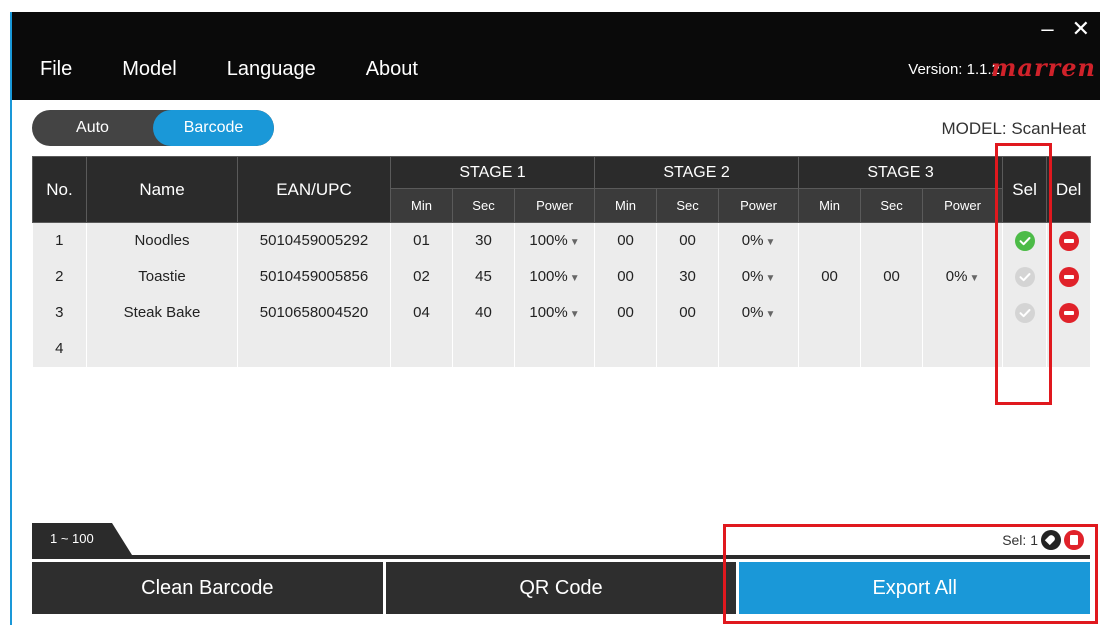  I want to click on table-row: 4, so click(562, 348).